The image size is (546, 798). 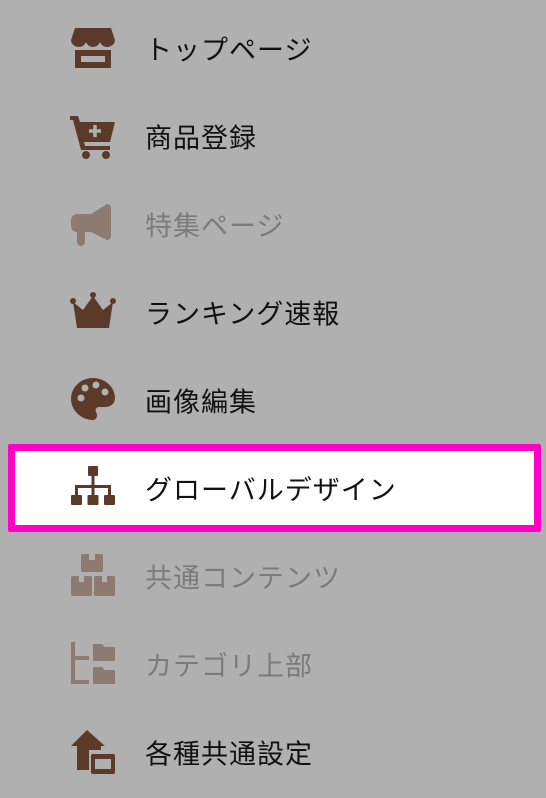 I want to click on cart-plus-icon, so click(x=93, y=136).